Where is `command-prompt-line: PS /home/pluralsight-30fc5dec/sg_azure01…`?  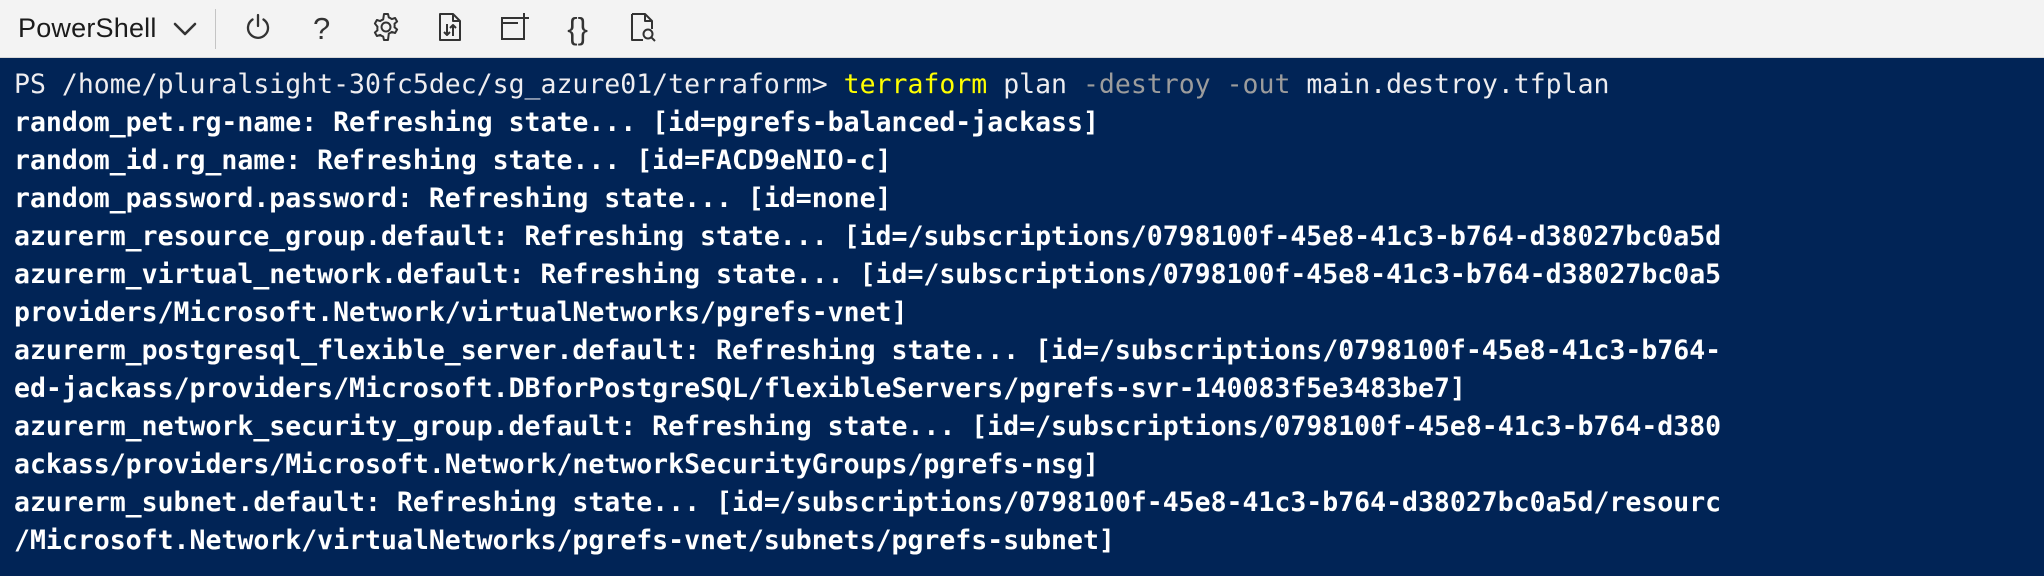
command-prompt-line: PS /home/pluralsight-30fc5dec/sg_azure01… is located at coordinates (1029, 85).